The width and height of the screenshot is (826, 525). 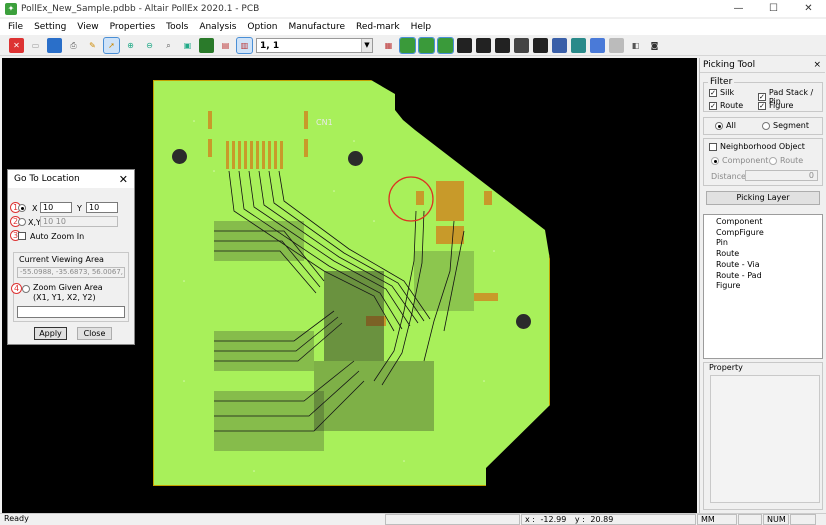 I want to click on all-radio: All, so click(x=725, y=125).